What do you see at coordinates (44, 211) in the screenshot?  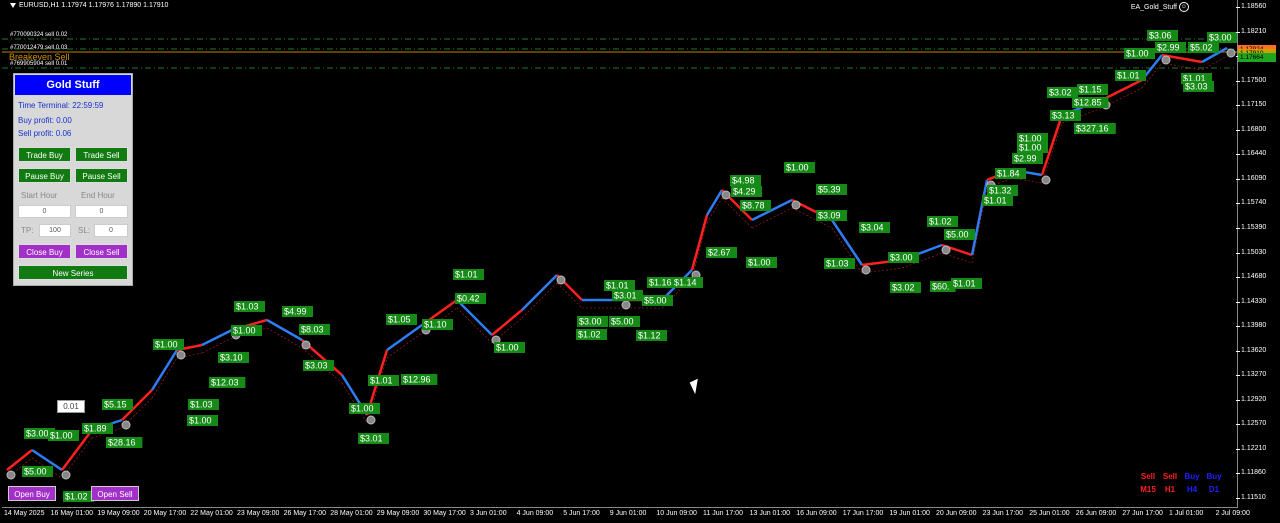 I see `start-hour-input: 0` at bounding box center [44, 211].